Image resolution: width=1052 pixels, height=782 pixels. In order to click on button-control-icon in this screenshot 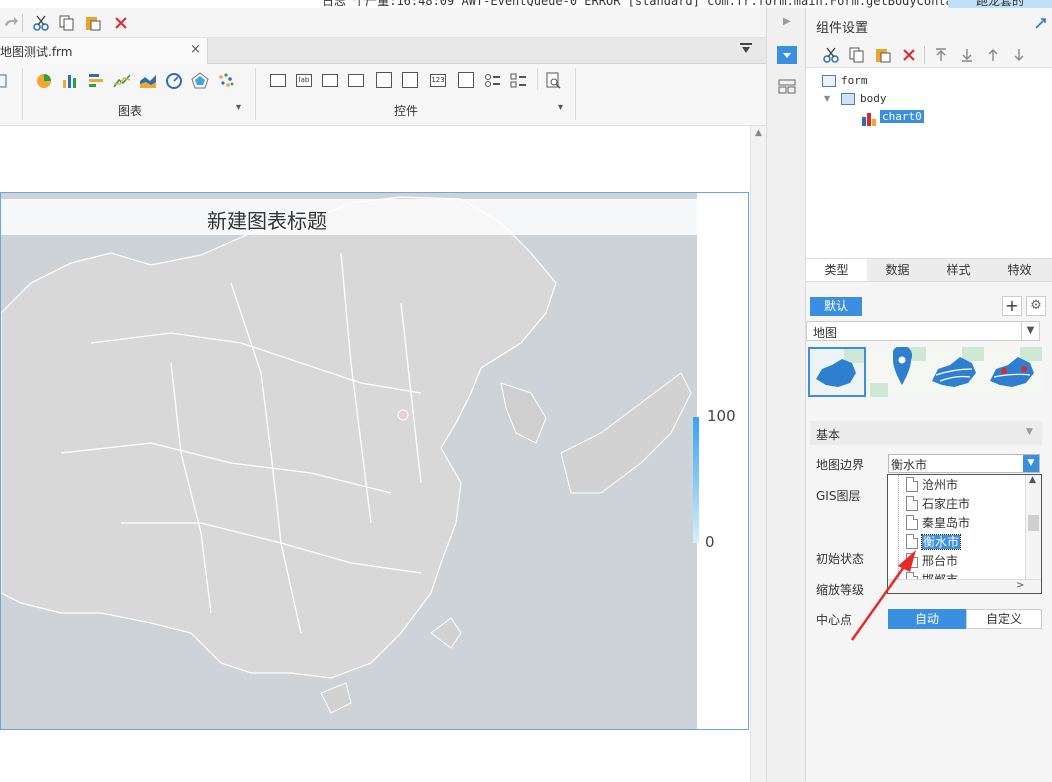, I will do `click(278, 80)`.